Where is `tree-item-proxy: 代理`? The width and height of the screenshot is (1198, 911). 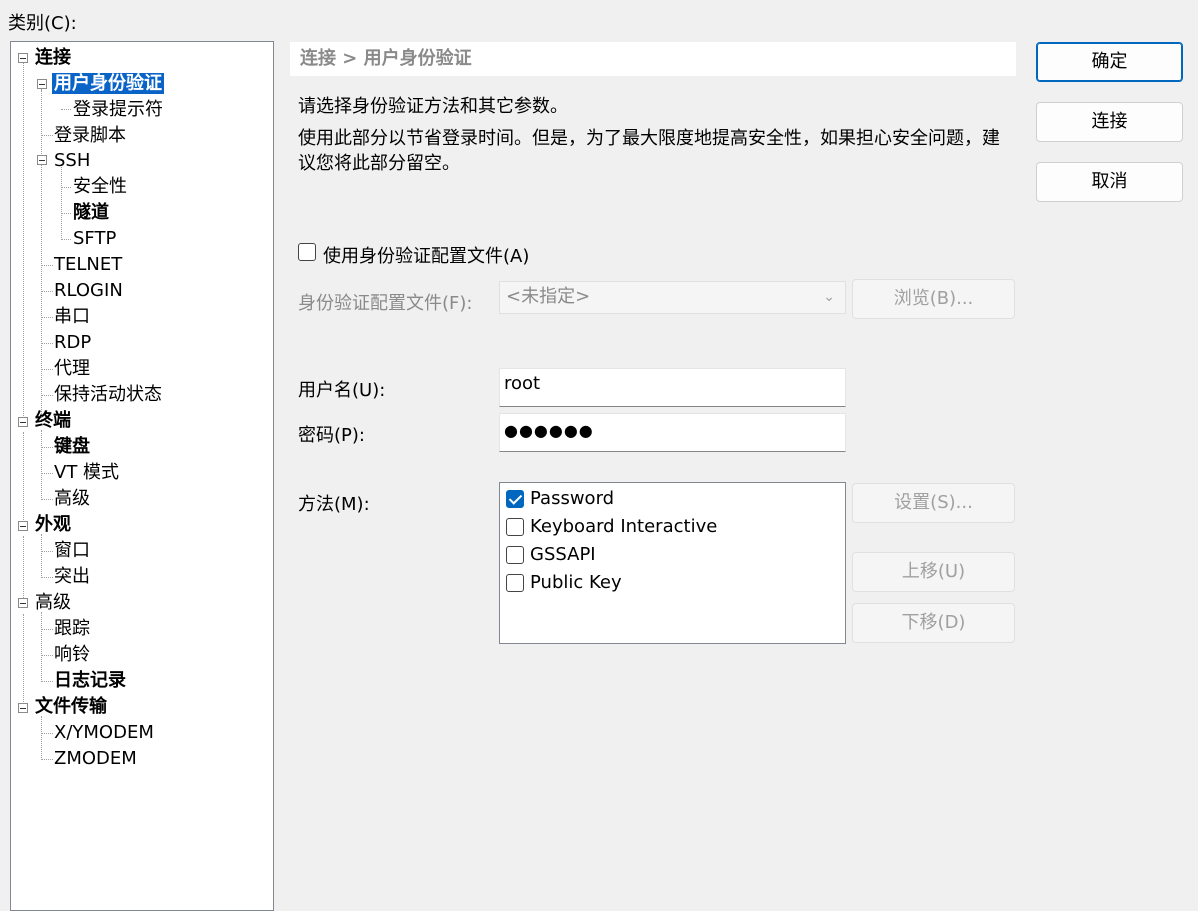 tree-item-proxy: 代理 is located at coordinates (72, 369).